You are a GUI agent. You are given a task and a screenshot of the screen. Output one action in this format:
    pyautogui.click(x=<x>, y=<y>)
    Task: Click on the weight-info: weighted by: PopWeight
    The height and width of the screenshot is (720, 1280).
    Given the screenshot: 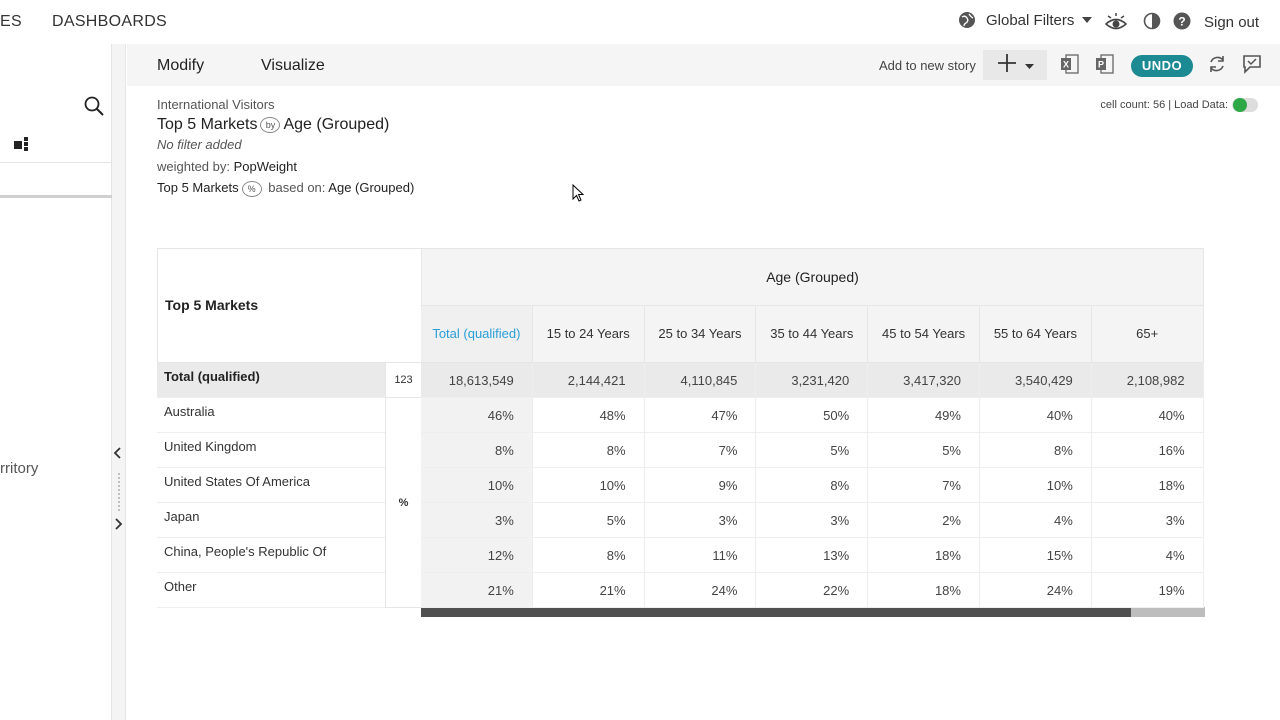 What is the action you would take?
    pyautogui.click(x=227, y=166)
    